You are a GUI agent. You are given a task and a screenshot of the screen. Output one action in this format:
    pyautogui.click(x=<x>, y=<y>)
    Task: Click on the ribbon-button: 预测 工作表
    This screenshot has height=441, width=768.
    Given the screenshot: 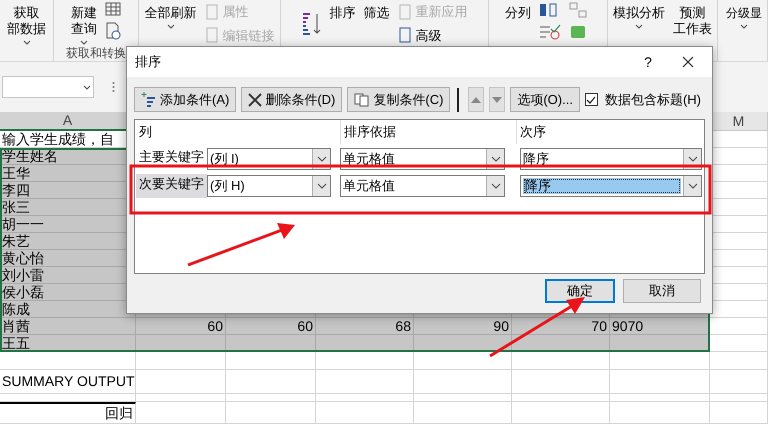 What is the action you would take?
    pyautogui.click(x=692, y=18)
    